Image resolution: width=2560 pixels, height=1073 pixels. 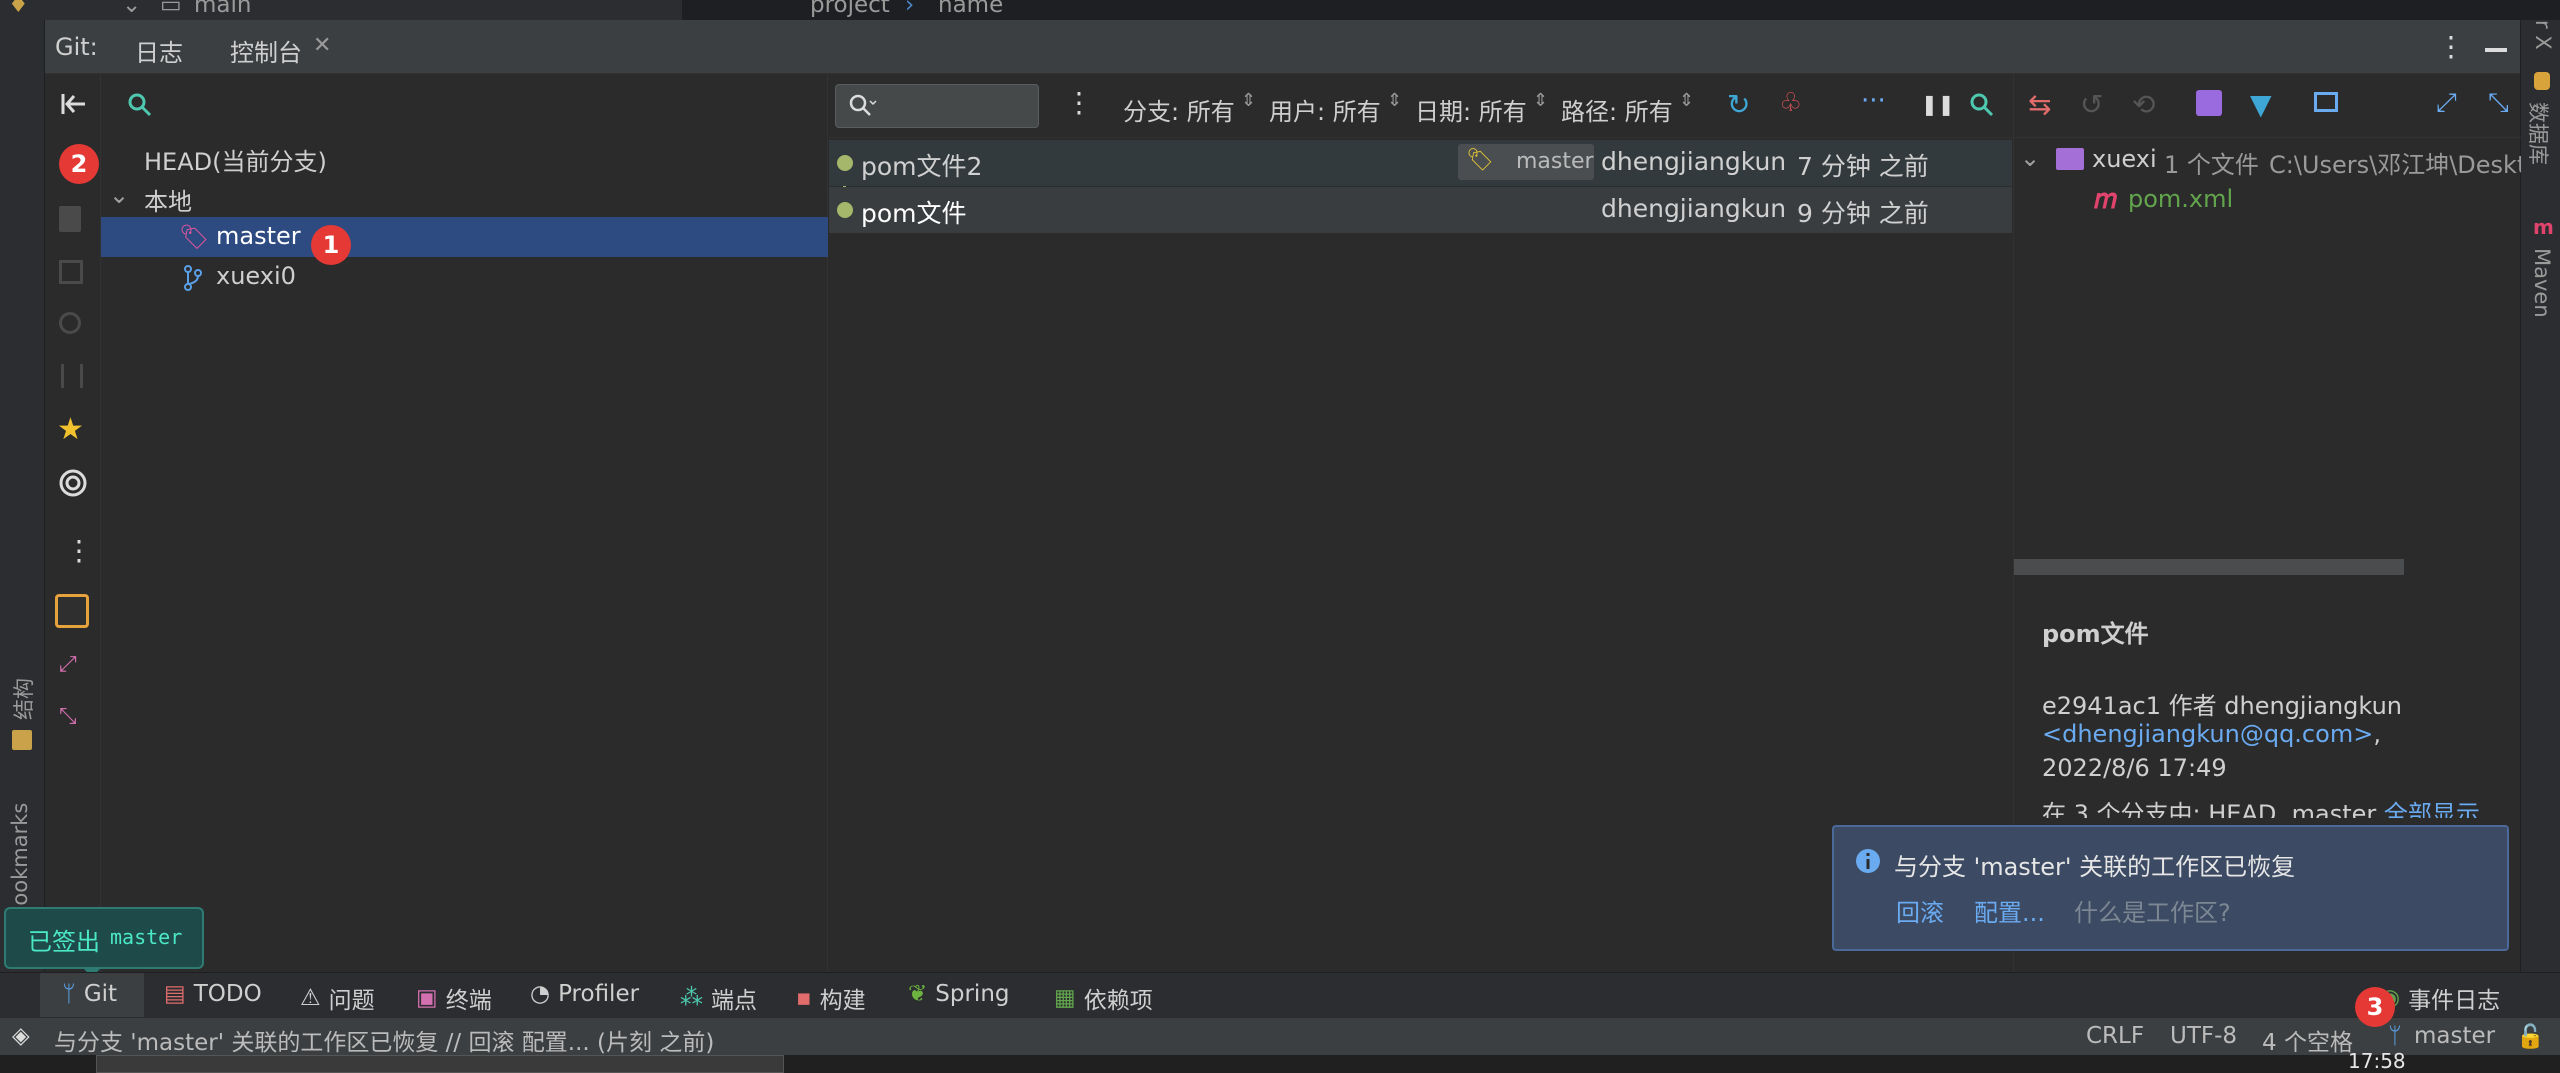 I want to click on tool-label: 端点, so click(x=734, y=1001).